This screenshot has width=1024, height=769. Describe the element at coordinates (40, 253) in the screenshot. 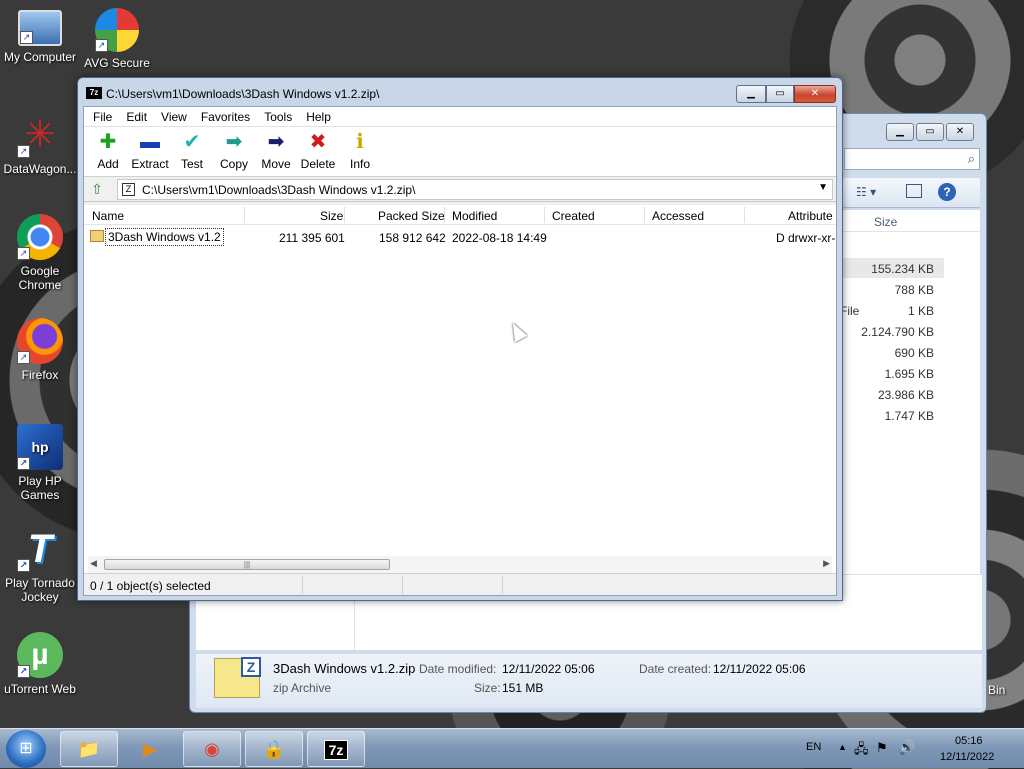

I see `desktop-icon-google-chrome: ↗ Google Chrome` at that location.